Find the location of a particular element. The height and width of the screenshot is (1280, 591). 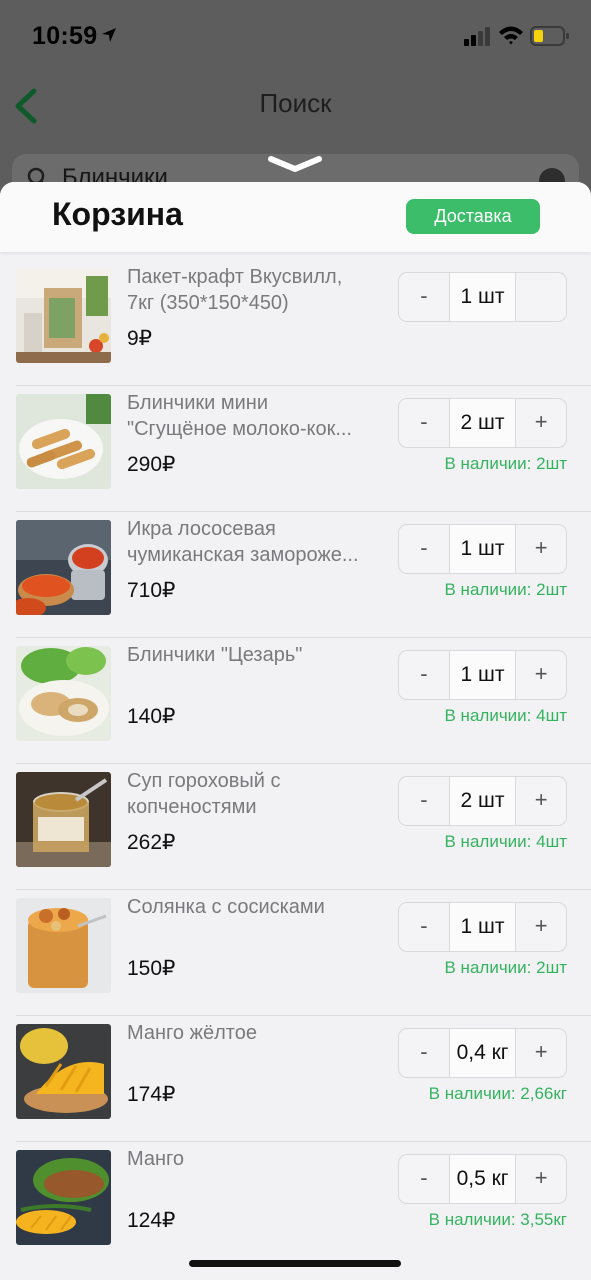

item-price: 174₽ is located at coordinates (151, 1094).